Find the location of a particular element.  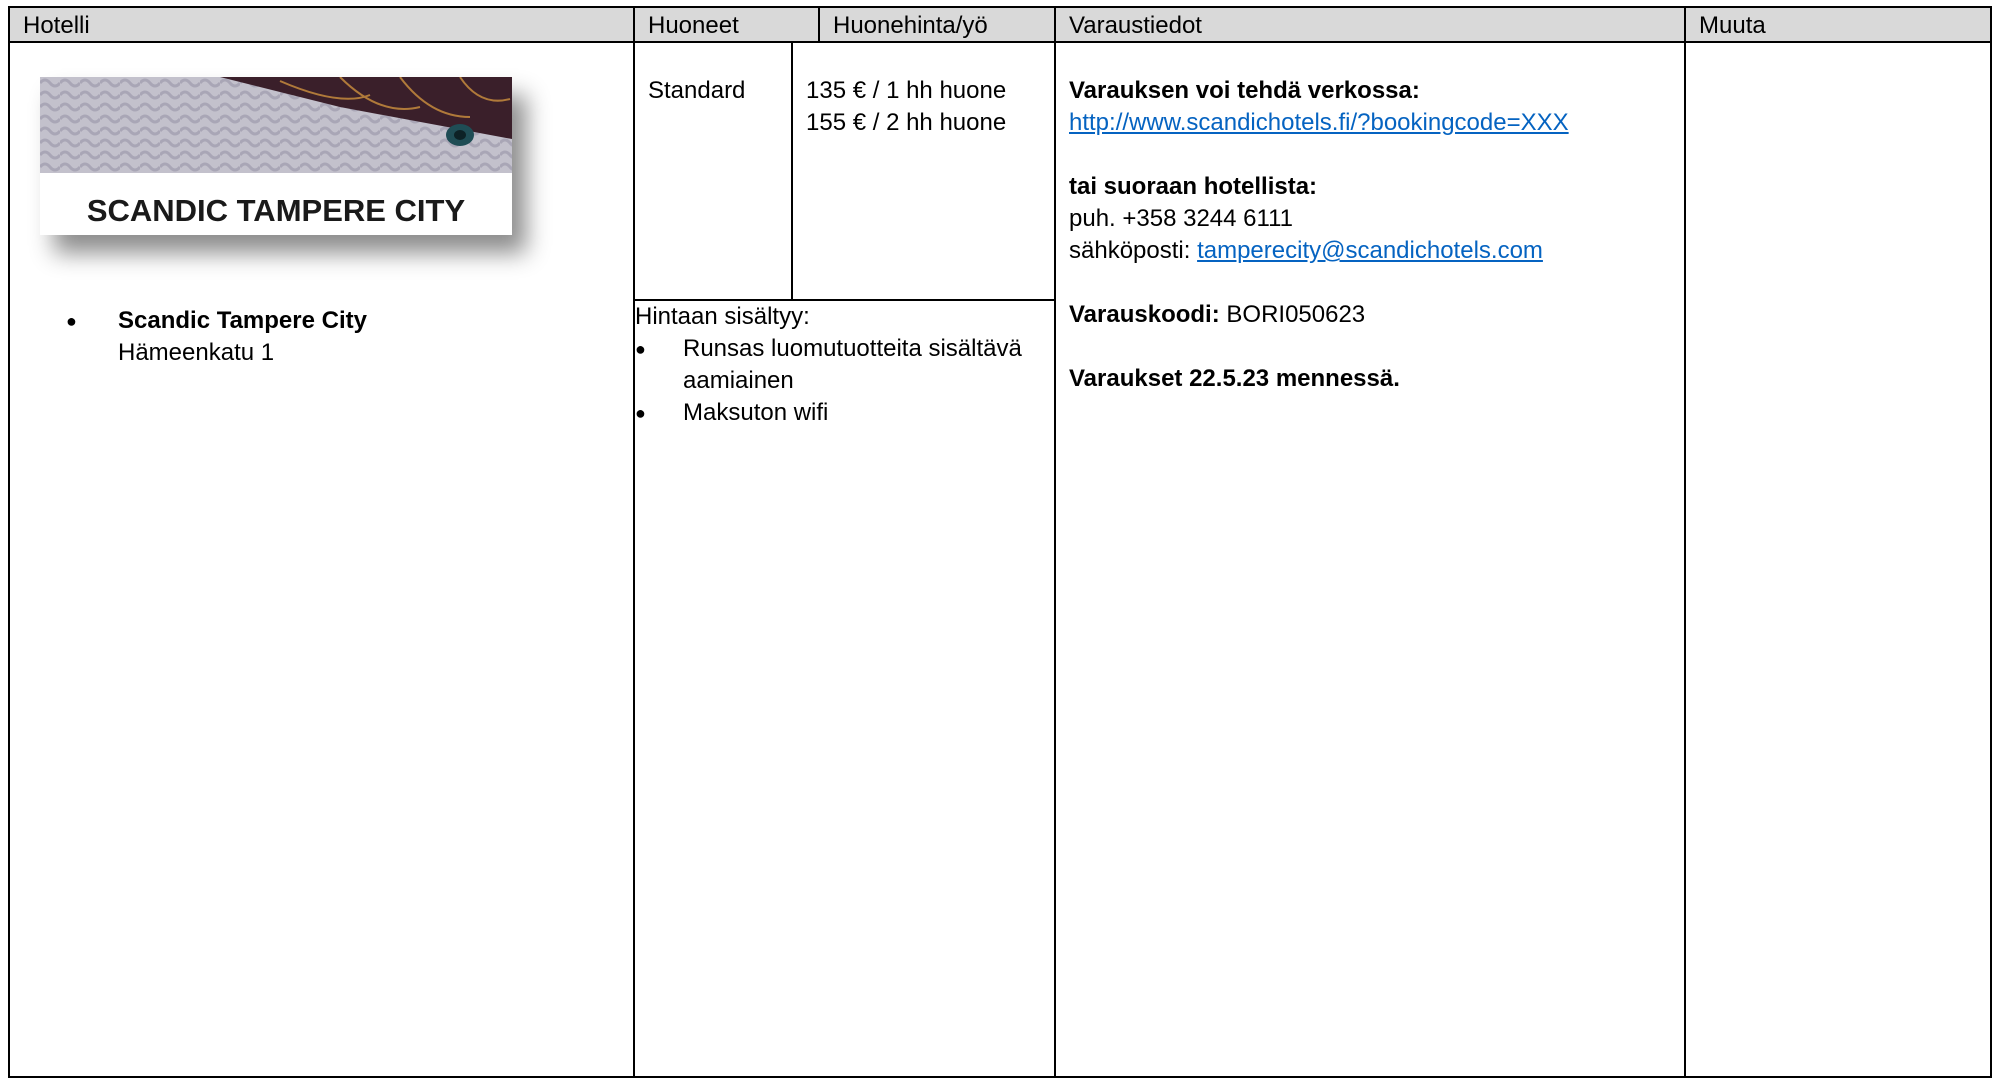

hotel-name: Scandic Tampere City is located at coordinates (242, 320).